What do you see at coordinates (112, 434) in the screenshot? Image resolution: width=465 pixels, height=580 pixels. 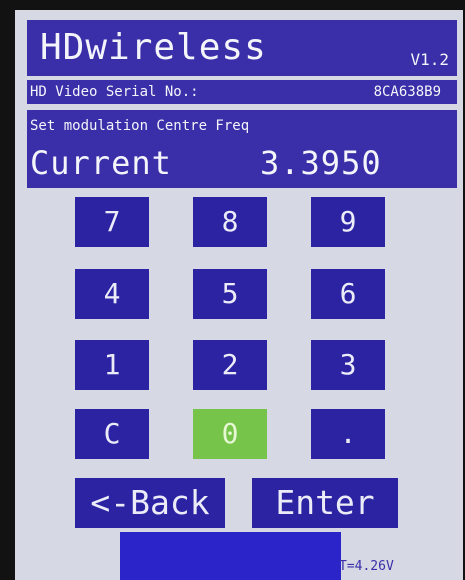 I see `key-clear: C` at bounding box center [112, 434].